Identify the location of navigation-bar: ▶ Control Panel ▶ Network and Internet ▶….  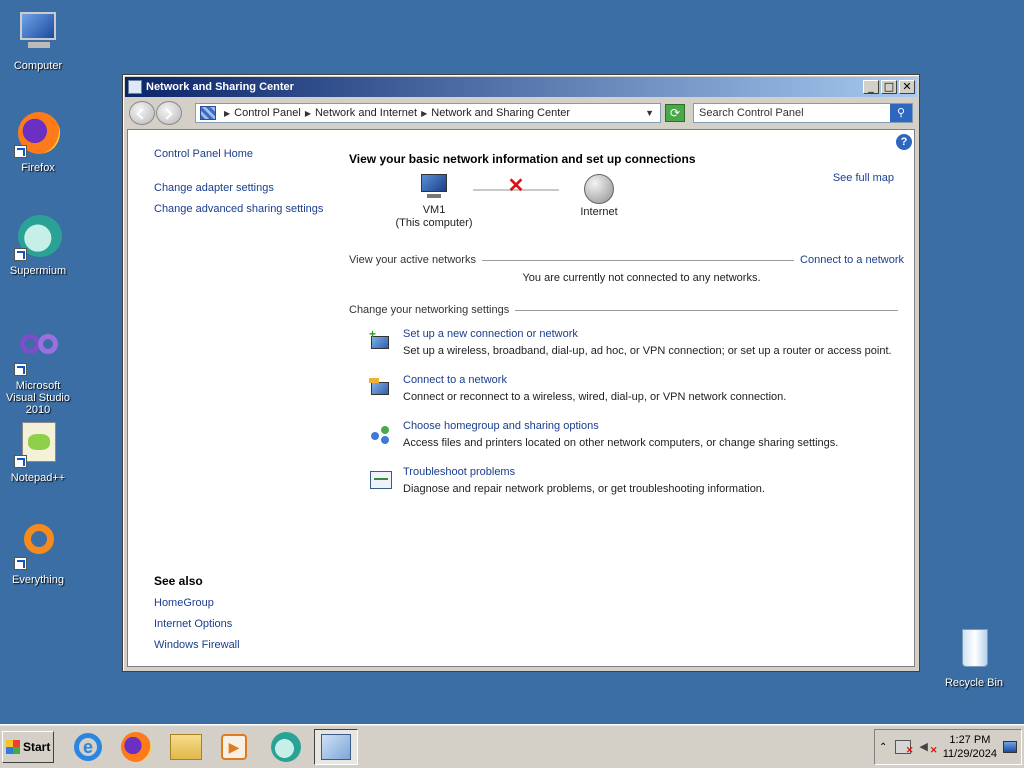
(521, 113).